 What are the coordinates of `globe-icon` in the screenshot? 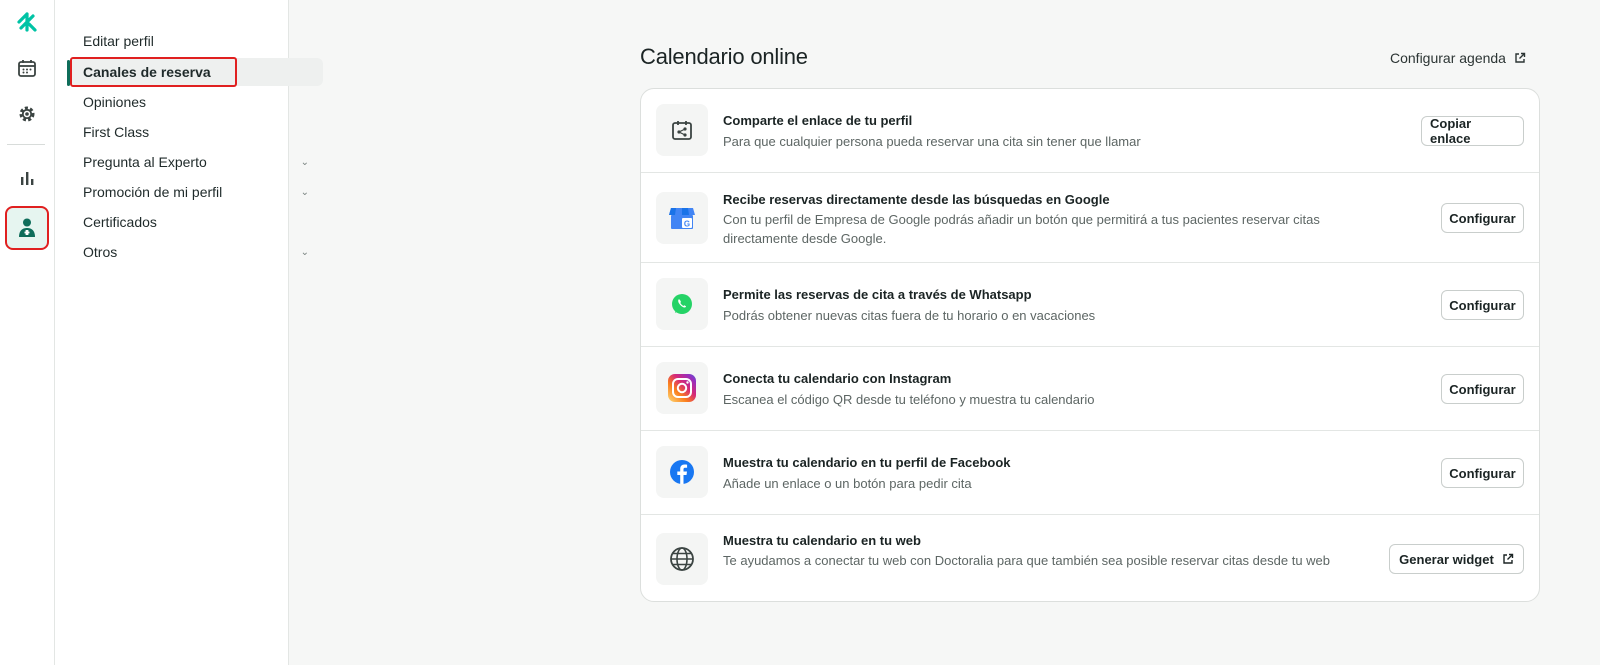 It's located at (682, 559).